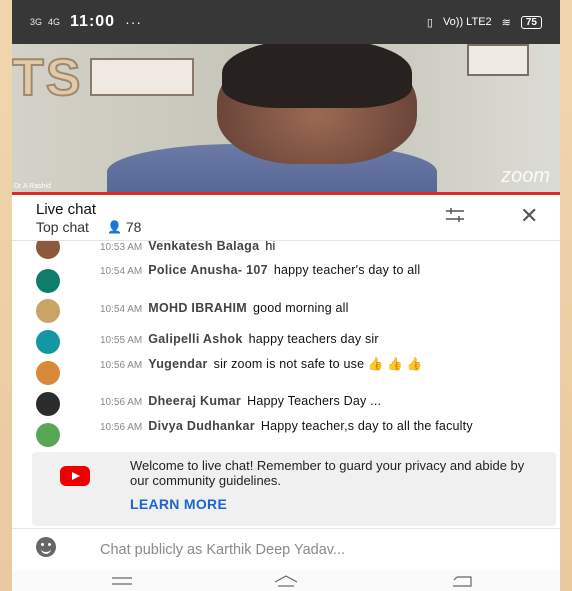 This screenshot has width=572, height=591. I want to click on notification-dots: ···, so click(134, 22).